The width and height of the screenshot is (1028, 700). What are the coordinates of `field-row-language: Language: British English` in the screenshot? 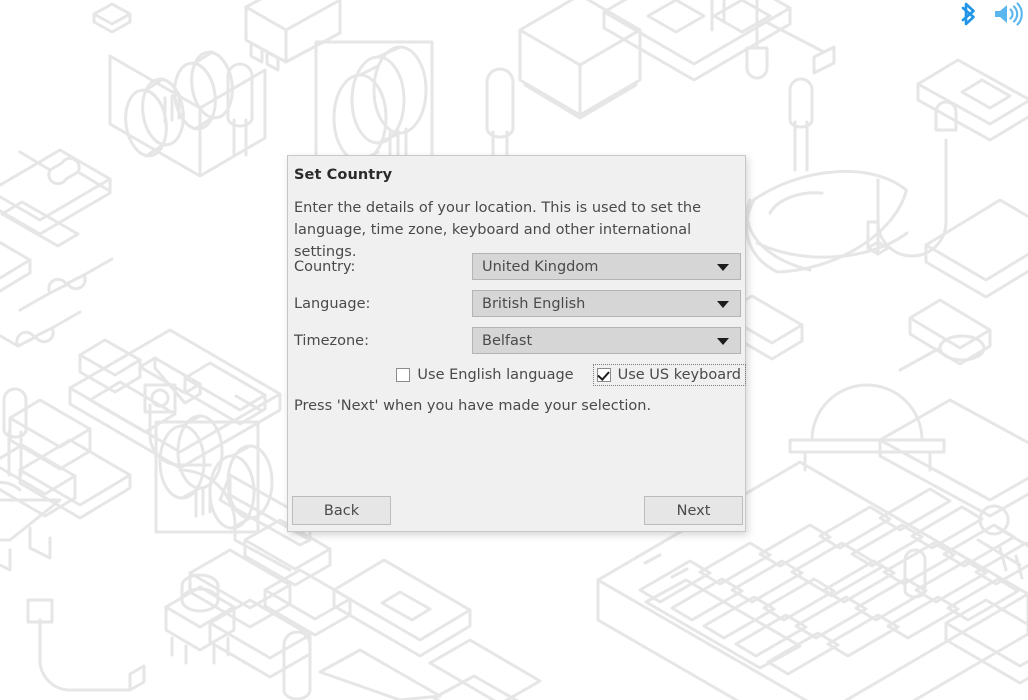 It's located at (517, 303).